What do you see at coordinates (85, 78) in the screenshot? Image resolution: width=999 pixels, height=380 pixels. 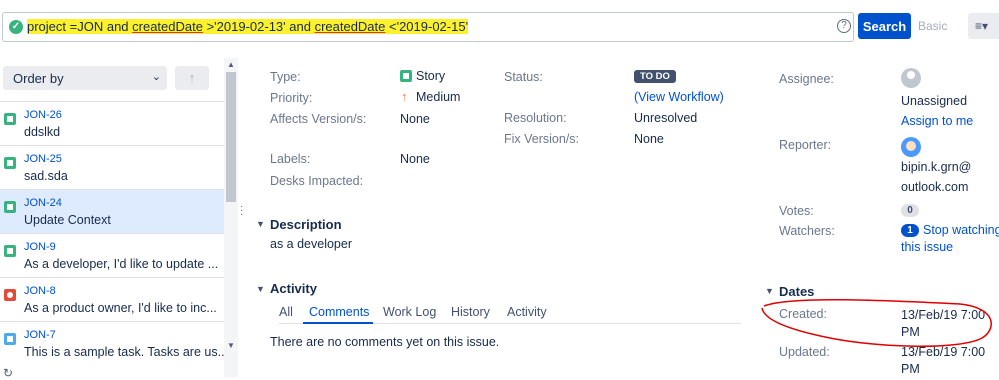 I see `order-by-dropdown: Order by ⌄` at bounding box center [85, 78].